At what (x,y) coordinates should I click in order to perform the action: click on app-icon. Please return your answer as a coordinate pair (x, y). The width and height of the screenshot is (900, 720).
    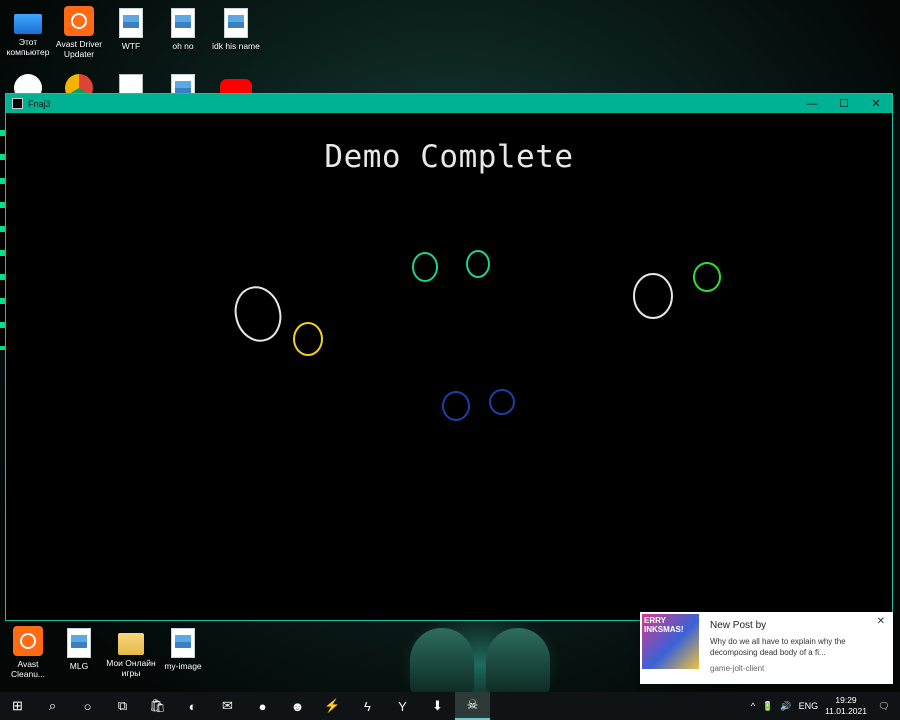
    Looking at the image, I should click on (17, 103).